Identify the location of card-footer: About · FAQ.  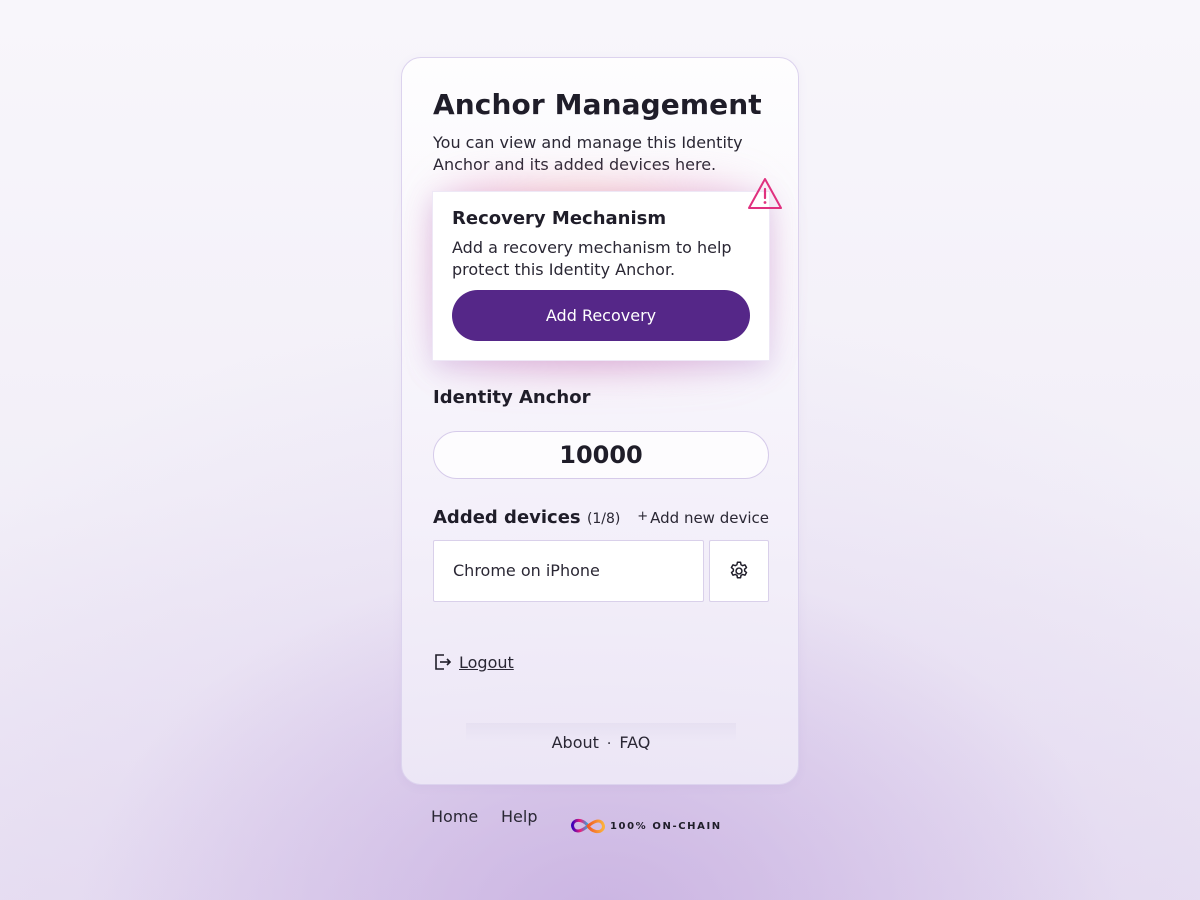
(601, 742).